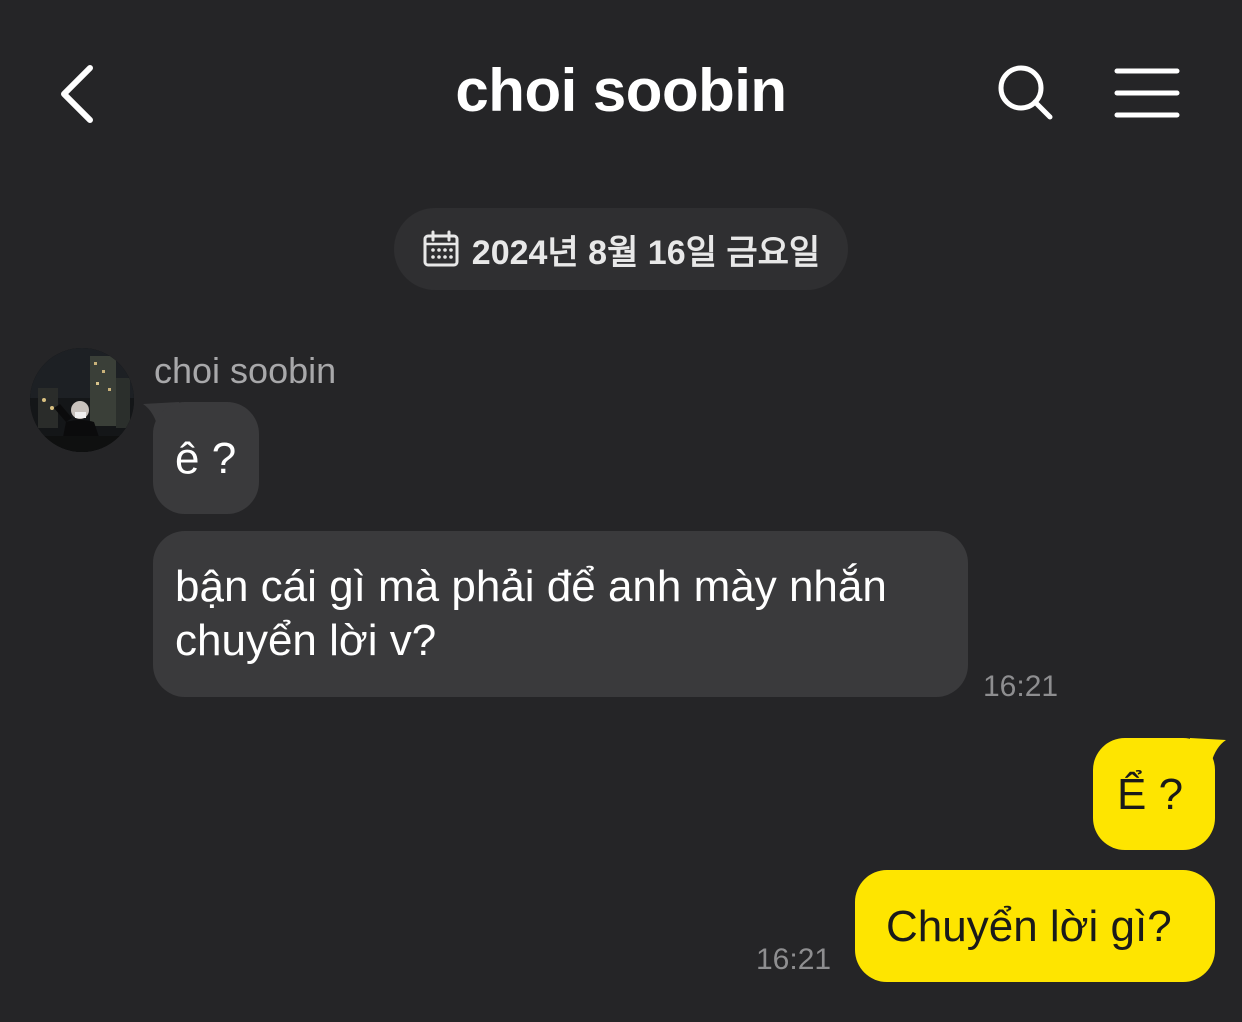 This screenshot has height=1022, width=1242. What do you see at coordinates (646, 252) in the screenshot?
I see `date-text: 2024년 8월 16일 금요일` at bounding box center [646, 252].